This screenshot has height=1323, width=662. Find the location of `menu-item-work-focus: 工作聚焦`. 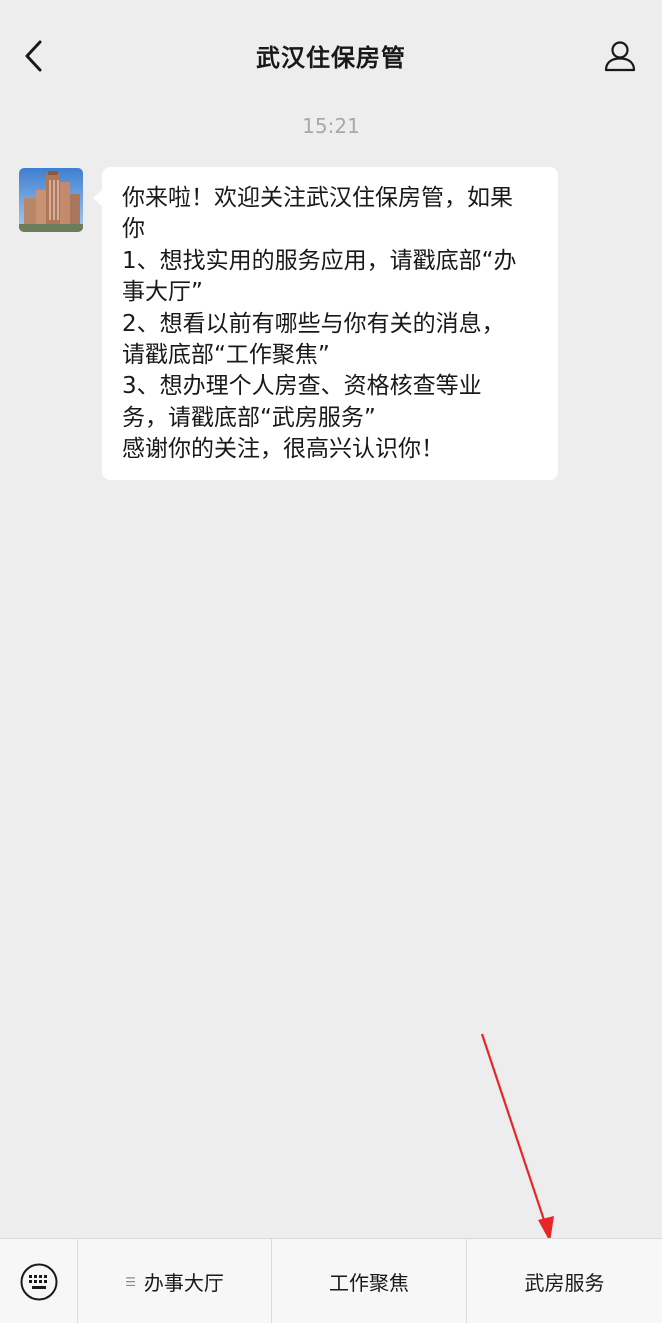

menu-item-work-focus: 工作聚焦 is located at coordinates (369, 1281).